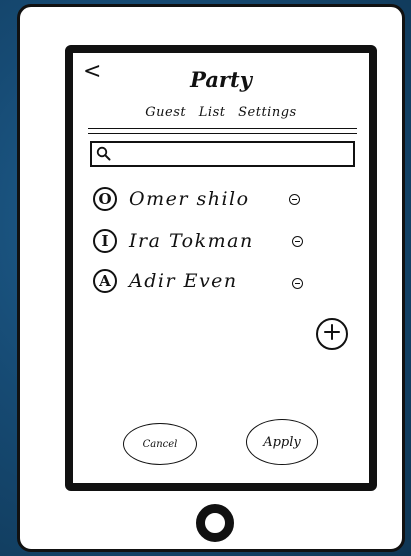 This screenshot has height=556, width=411. Describe the element at coordinates (189, 199) in the screenshot. I see `guest-name: Omer shilo` at that location.